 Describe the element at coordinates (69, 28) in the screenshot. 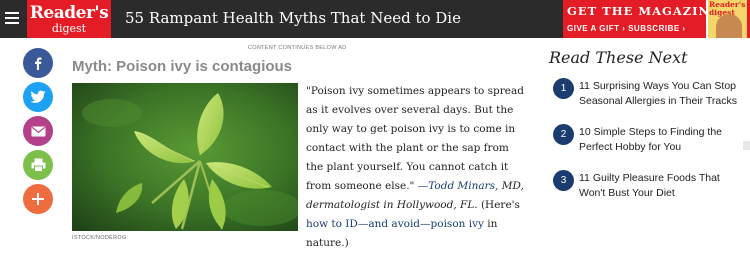

I see `logo-line2: digest` at that location.